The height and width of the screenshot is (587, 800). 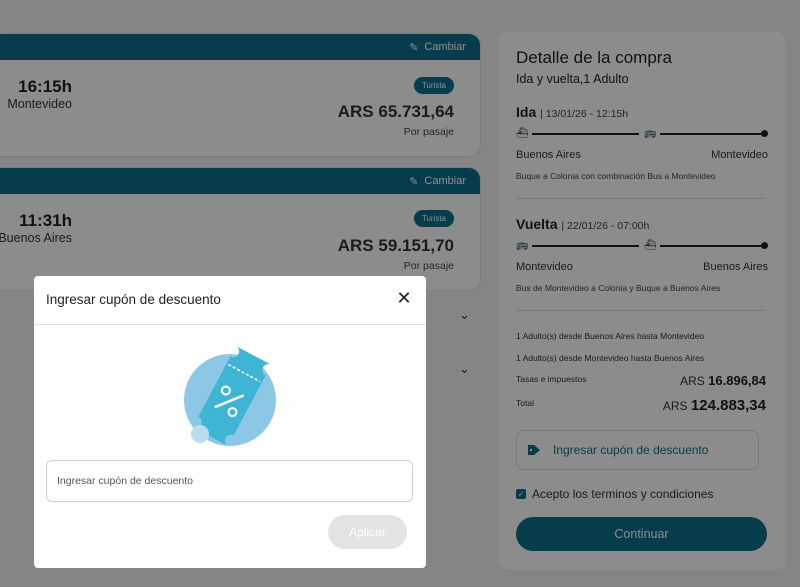 I want to click on apply-button: Aplicar, so click(x=367, y=532).